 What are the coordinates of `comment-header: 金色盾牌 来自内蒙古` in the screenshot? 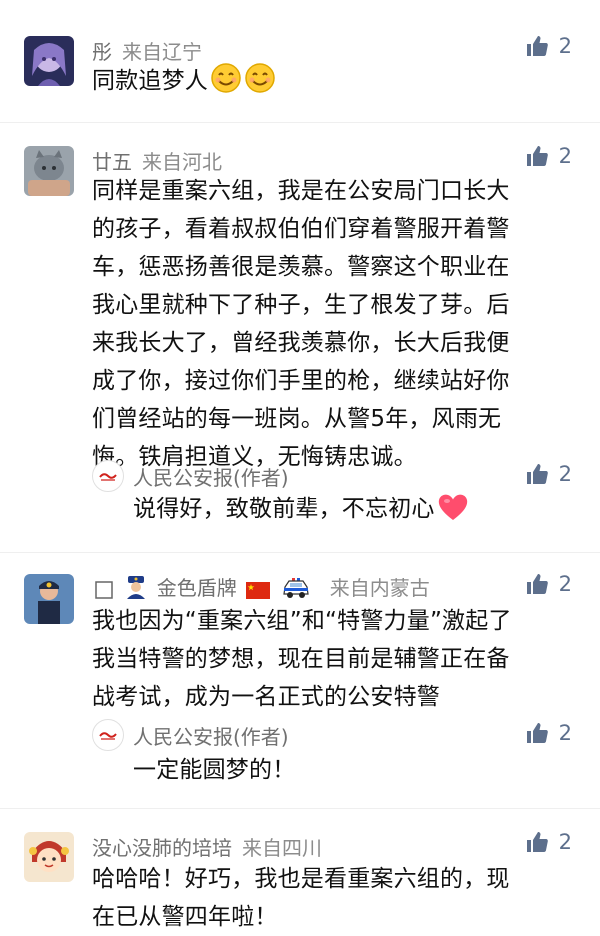 It's located at (261, 588).